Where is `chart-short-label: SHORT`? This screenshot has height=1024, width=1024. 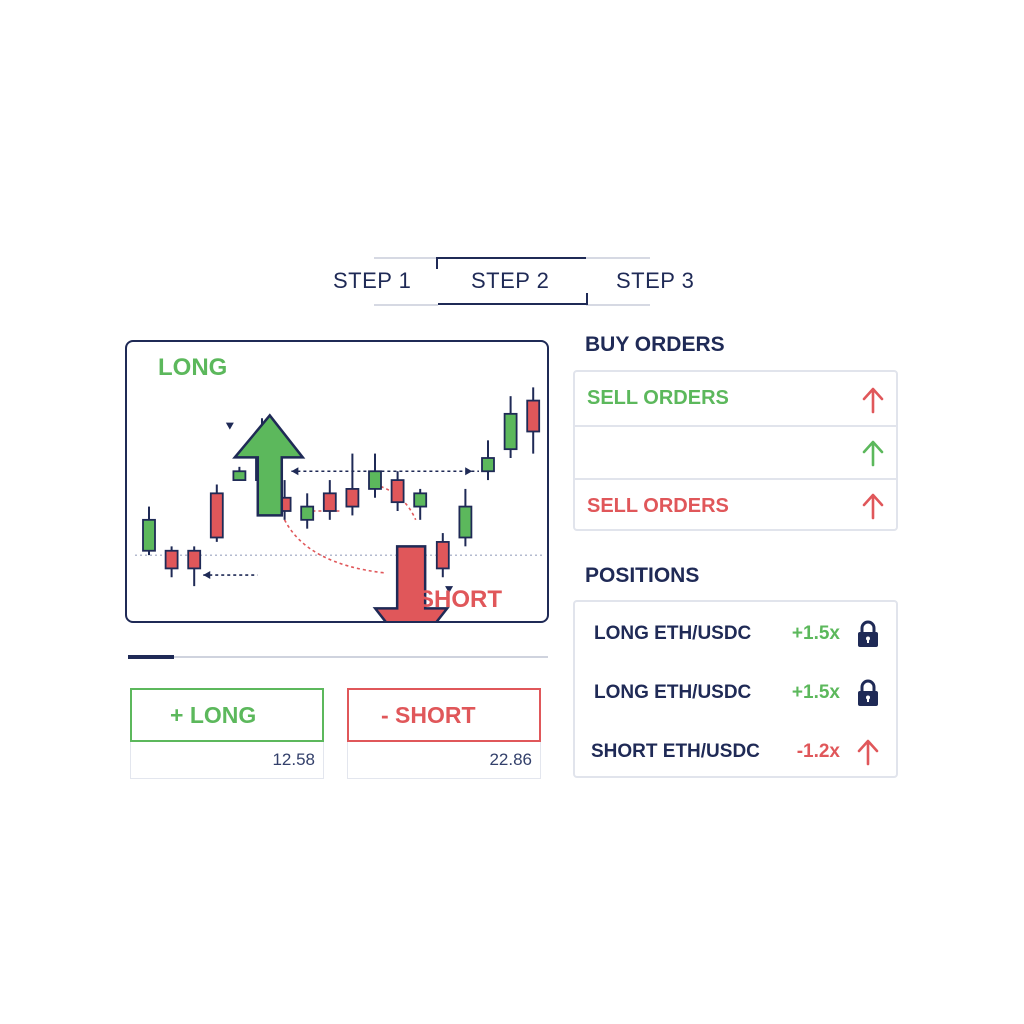 chart-short-label: SHORT is located at coordinates (460, 599).